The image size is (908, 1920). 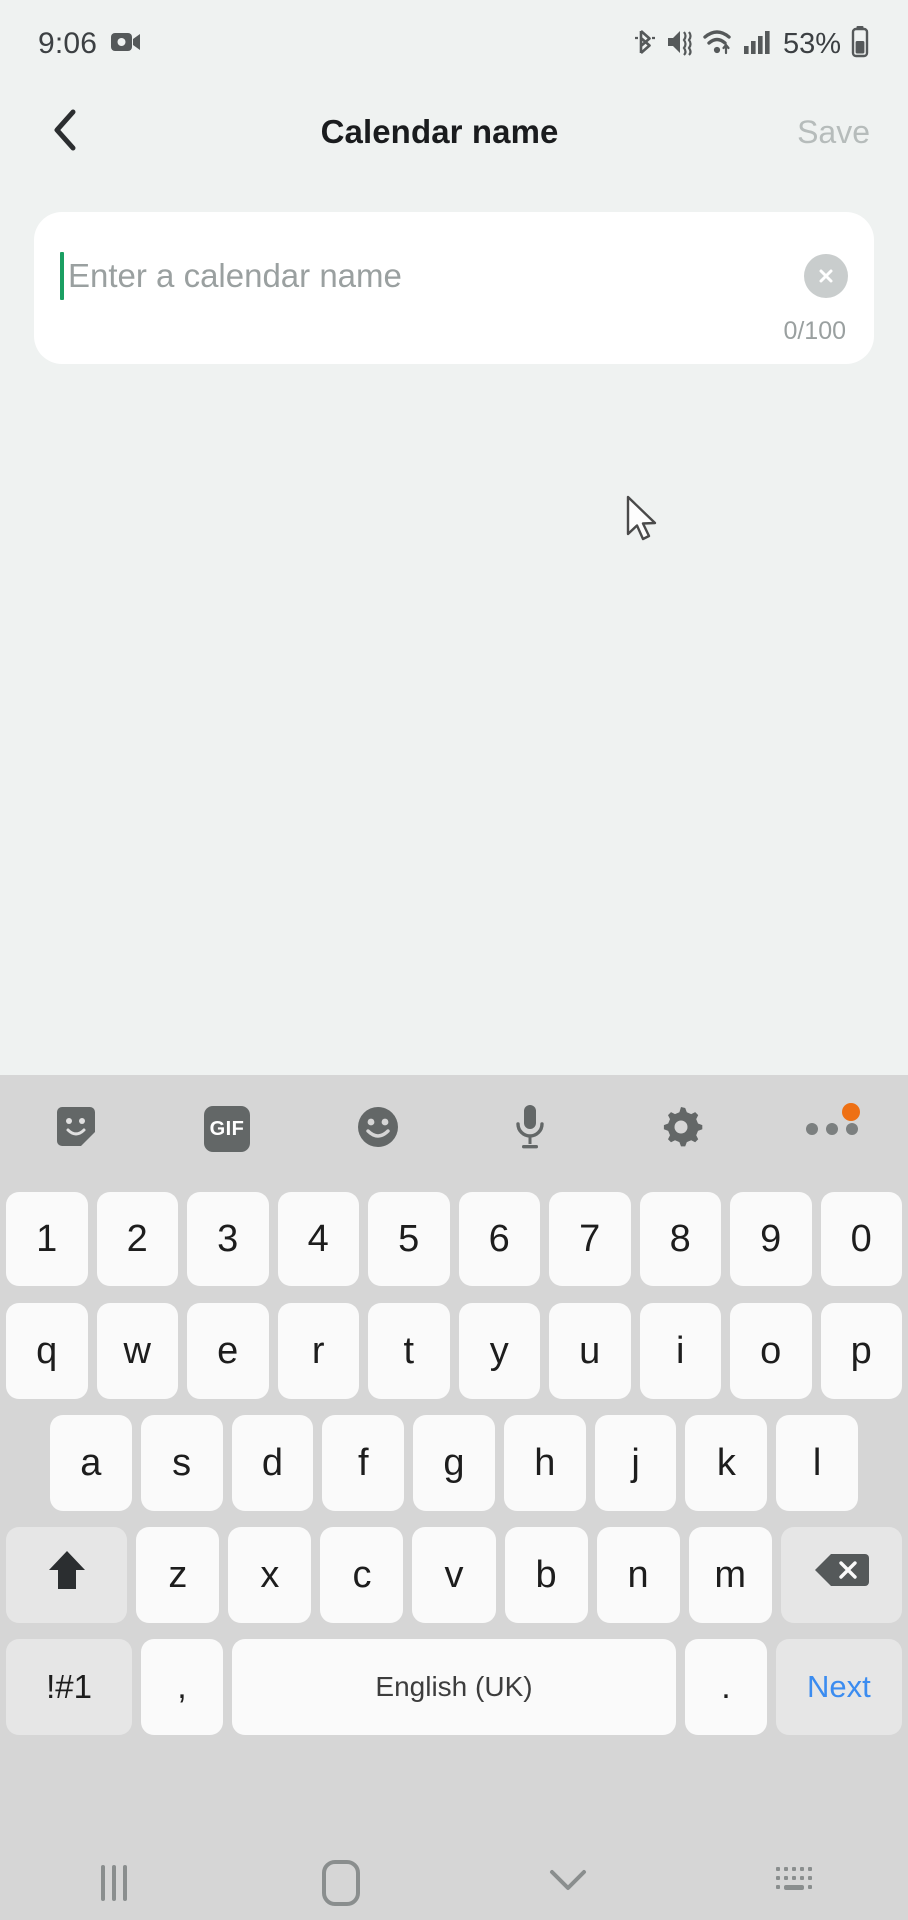 I want to click on key-s: s, so click(x=181, y=1463).